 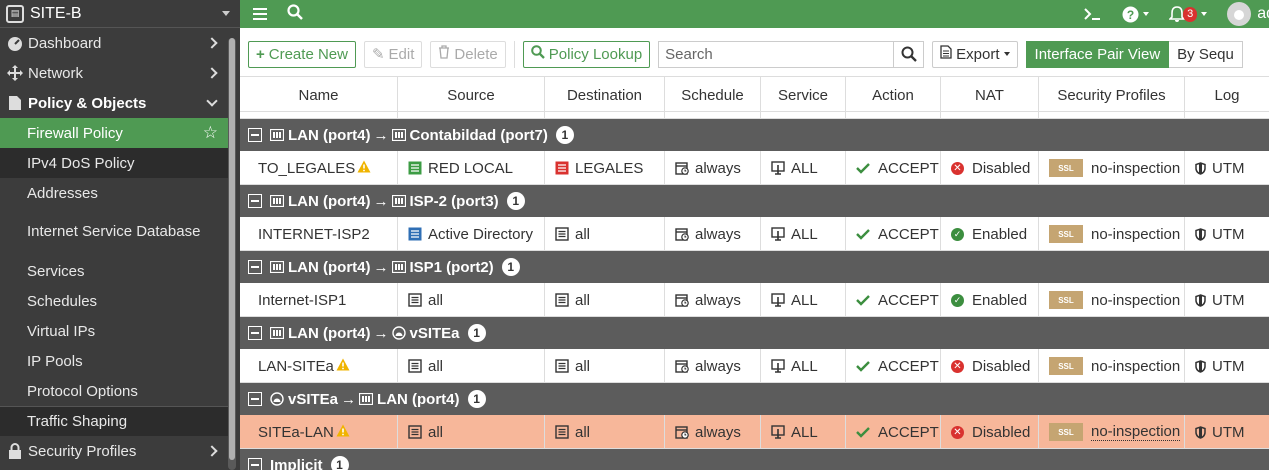 I want to click on export-button: Export, so click(x=975, y=54).